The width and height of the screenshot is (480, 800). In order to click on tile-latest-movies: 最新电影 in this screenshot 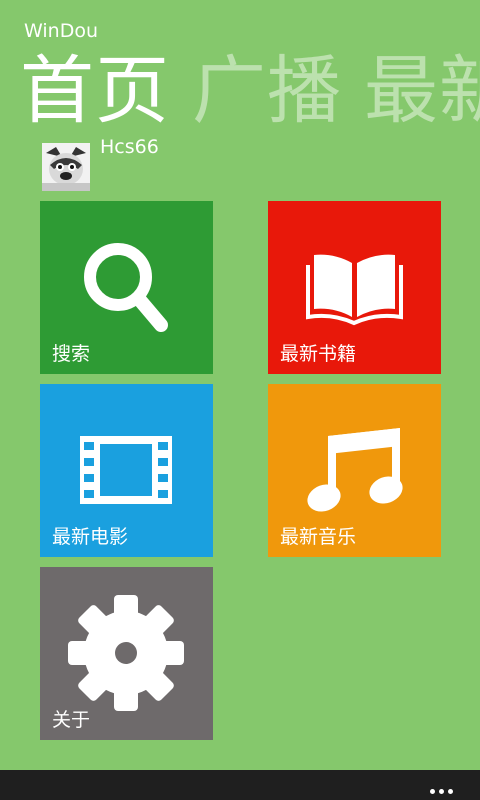, I will do `click(126, 470)`.